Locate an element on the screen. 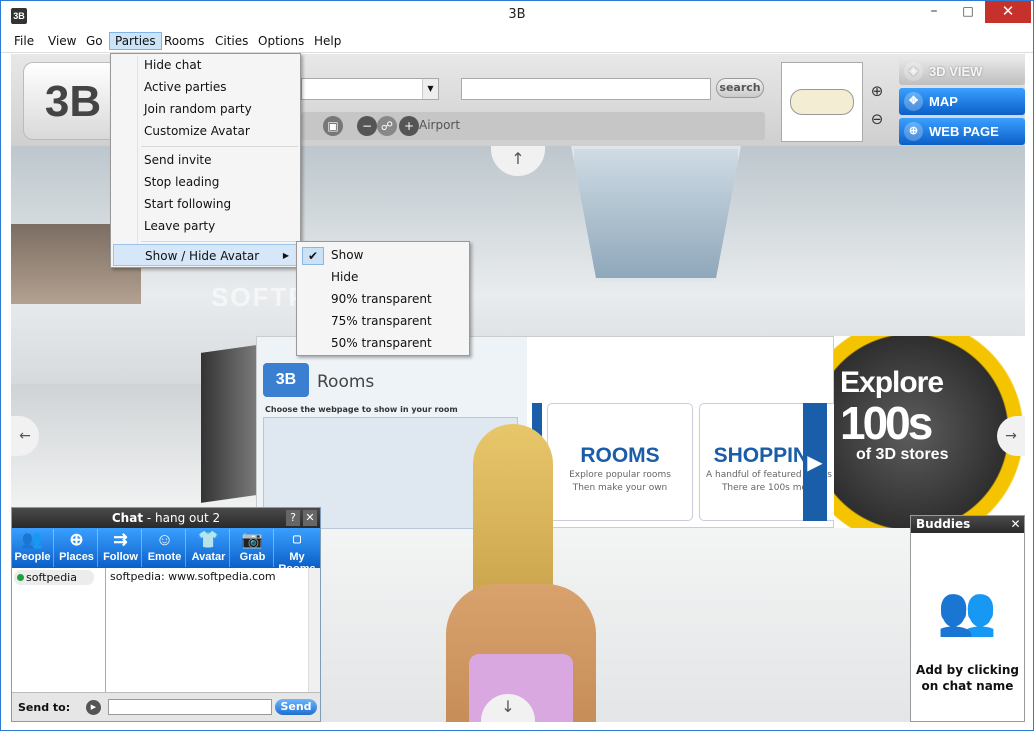 The width and height of the screenshot is (1034, 731). minimap is located at coordinates (822, 102).